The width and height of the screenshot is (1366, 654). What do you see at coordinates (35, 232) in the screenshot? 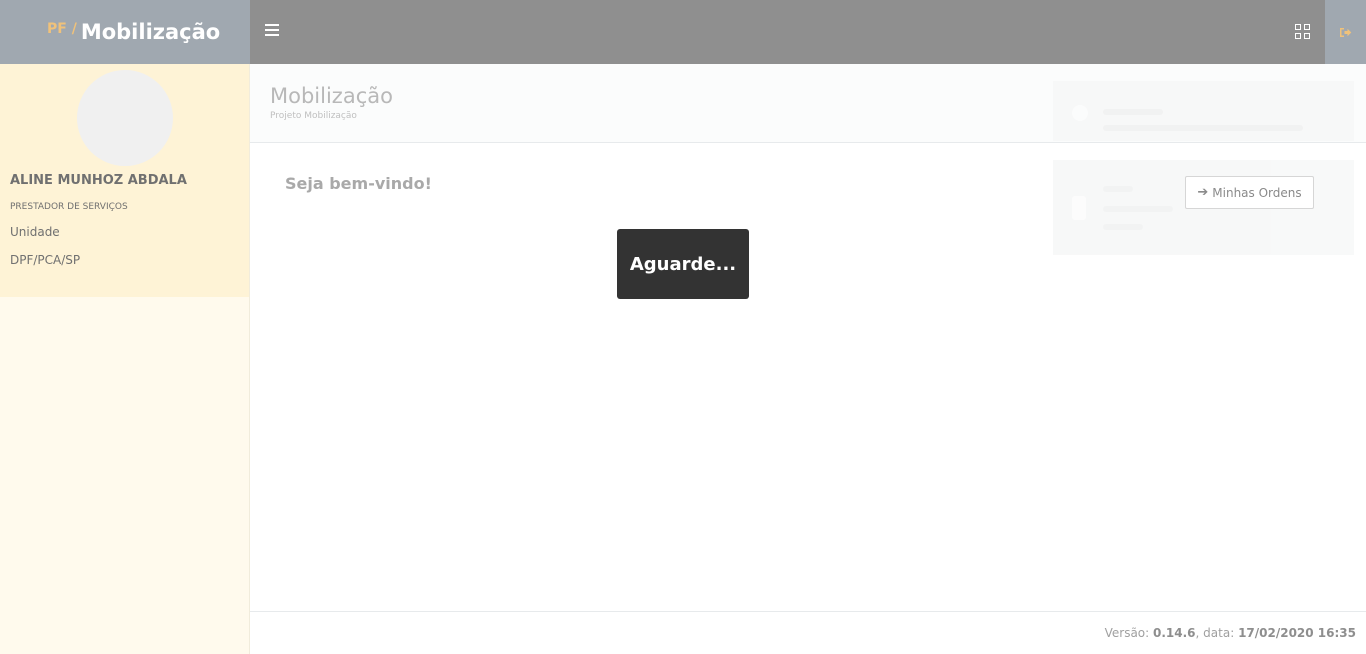
I see `unit-label: Unidade` at bounding box center [35, 232].